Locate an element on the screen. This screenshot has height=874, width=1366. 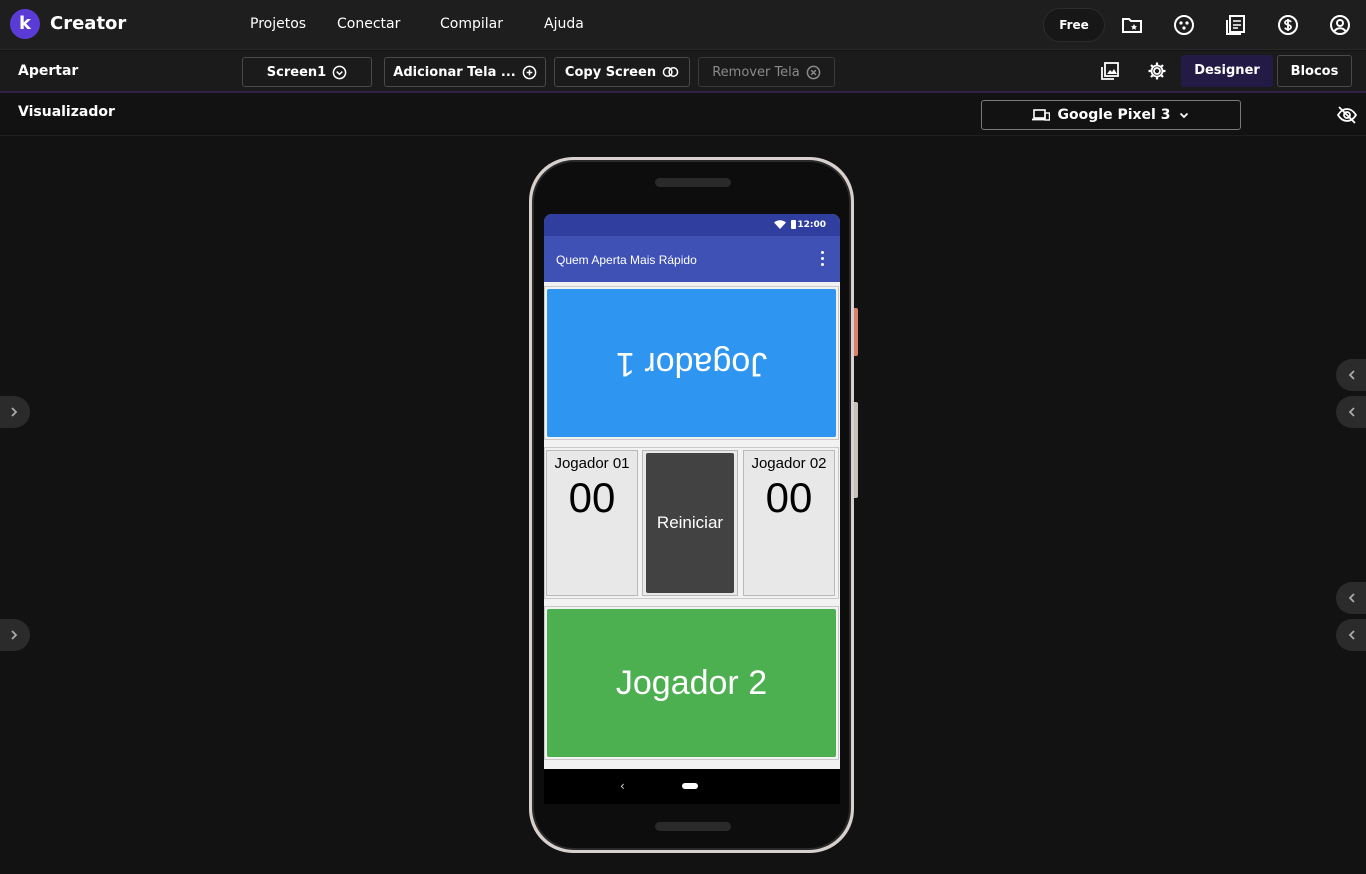
main-menu: Projetos Conectar Compilar Ajuda is located at coordinates (422, 25).